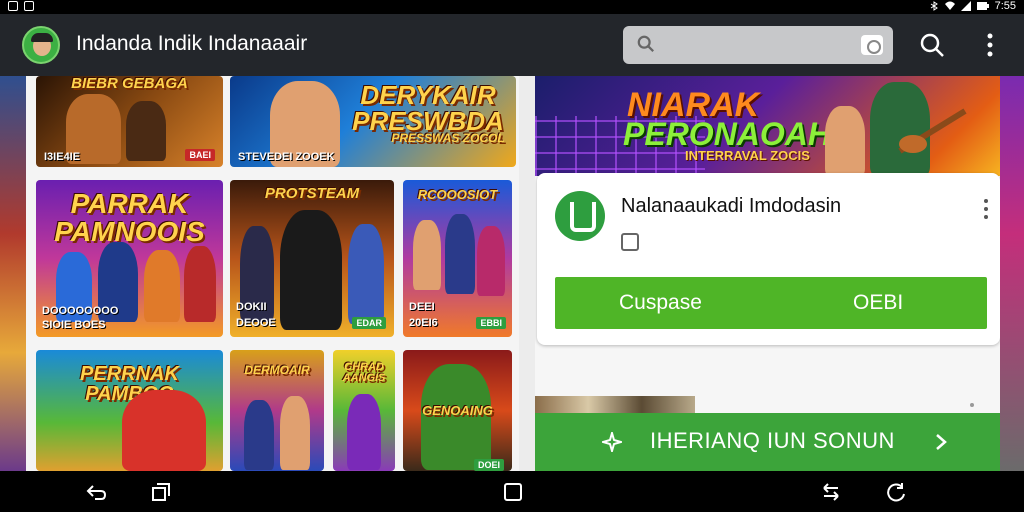 This screenshot has width=1024, height=512. I want to click on refresh-icon, so click(896, 492).